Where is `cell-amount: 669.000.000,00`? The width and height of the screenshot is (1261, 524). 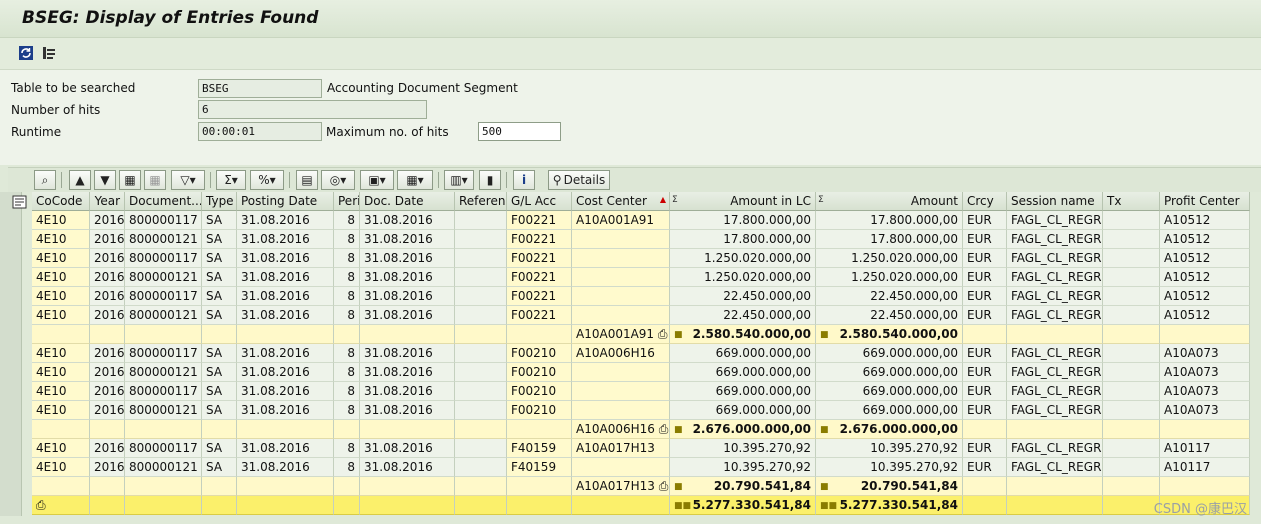
cell-amount: 669.000.000,00 is located at coordinates (889, 353).